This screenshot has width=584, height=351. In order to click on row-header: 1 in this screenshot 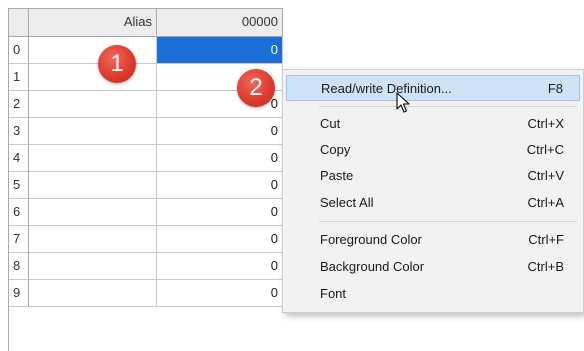, I will do `click(19, 77)`.